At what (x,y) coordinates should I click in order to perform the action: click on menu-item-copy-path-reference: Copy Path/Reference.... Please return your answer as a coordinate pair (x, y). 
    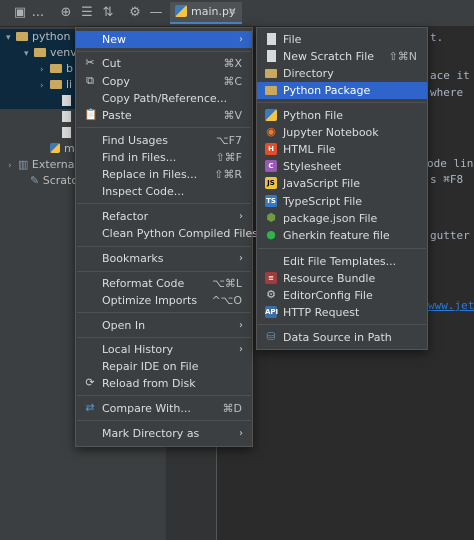
    Looking at the image, I should click on (164, 98).